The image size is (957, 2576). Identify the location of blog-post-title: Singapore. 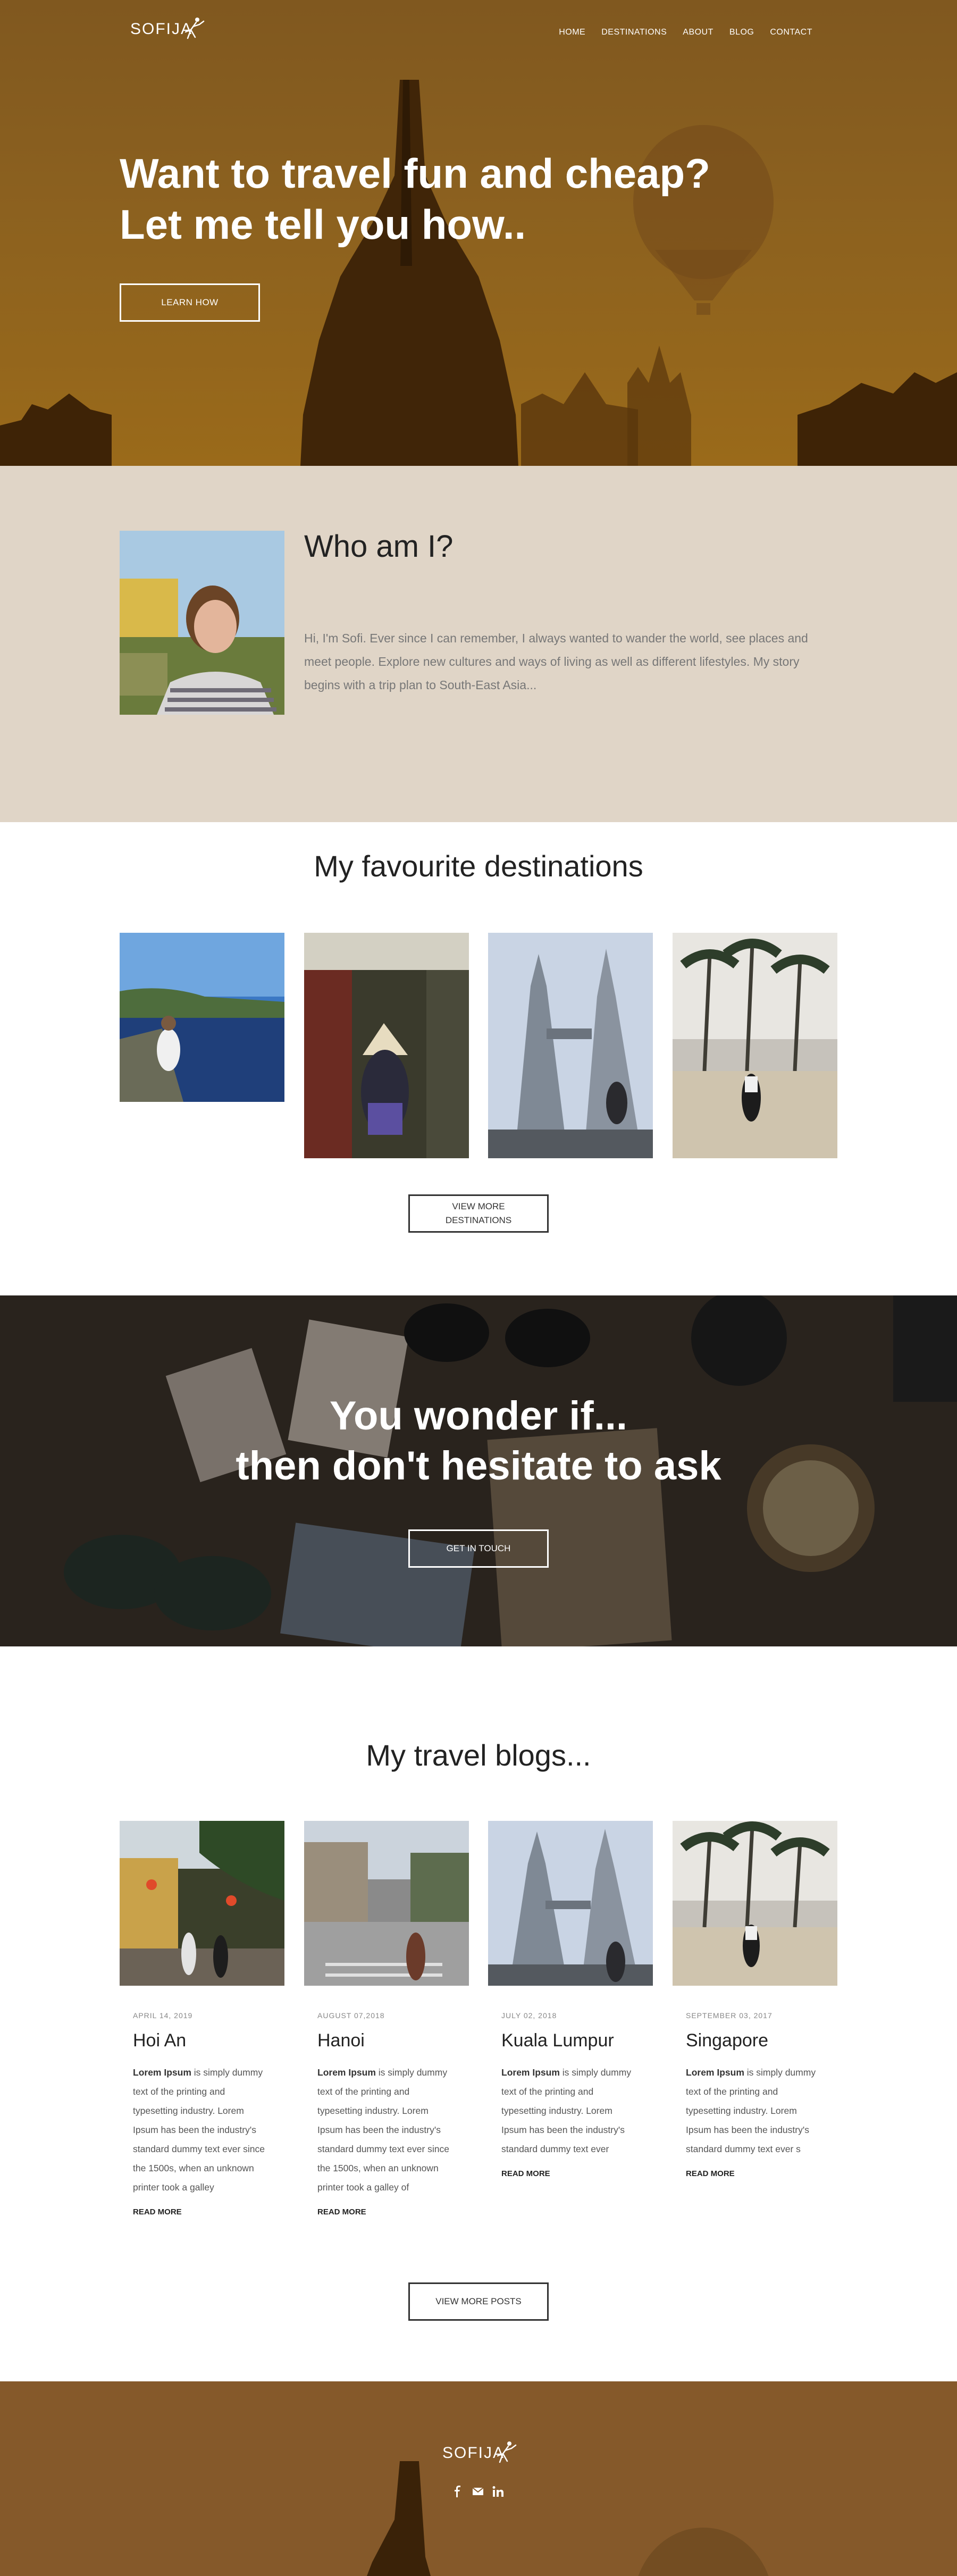
(761, 2040).